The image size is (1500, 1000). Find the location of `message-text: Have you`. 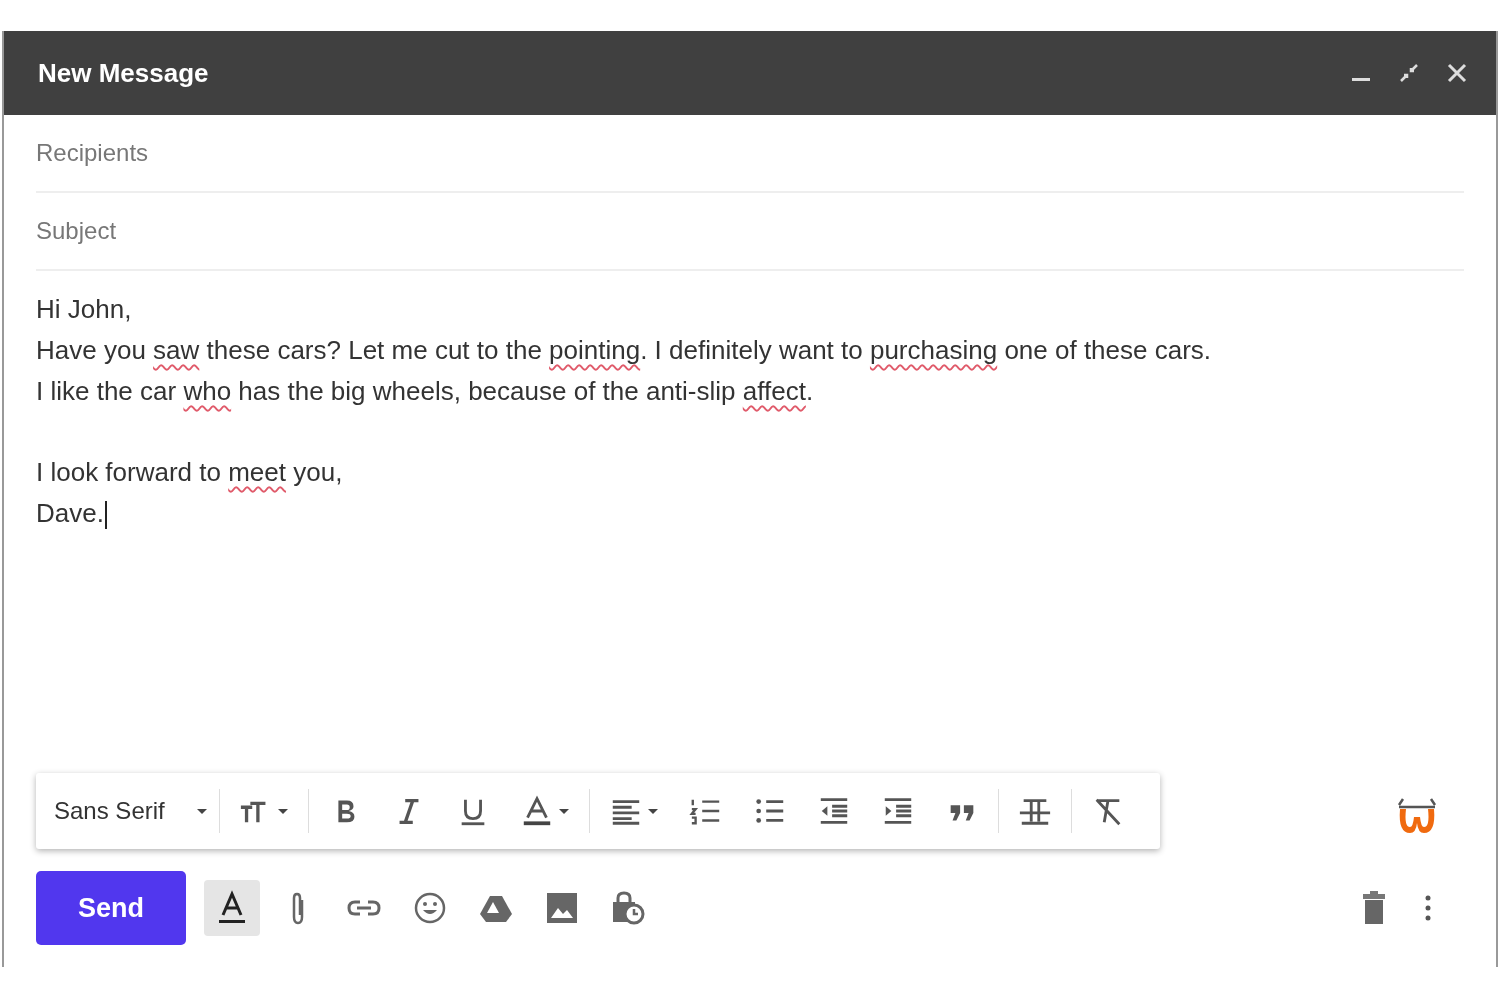

message-text: Have you is located at coordinates (91, 350).